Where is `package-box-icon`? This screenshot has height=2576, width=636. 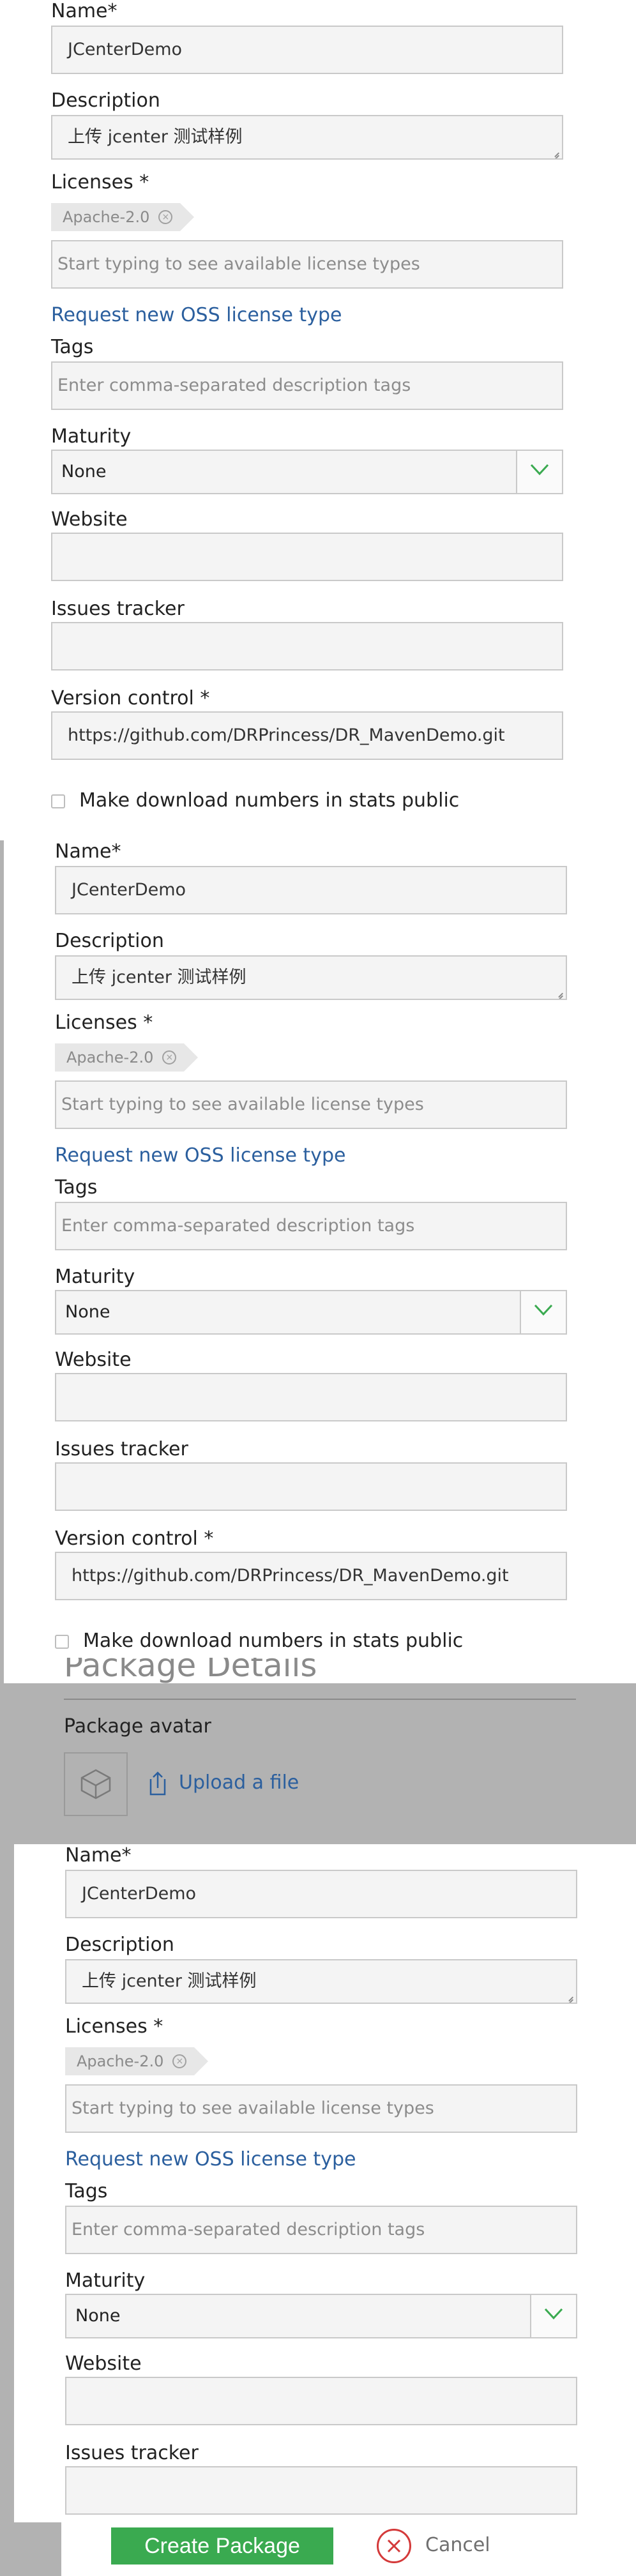 package-box-icon is located at coordinates (95, 1784).